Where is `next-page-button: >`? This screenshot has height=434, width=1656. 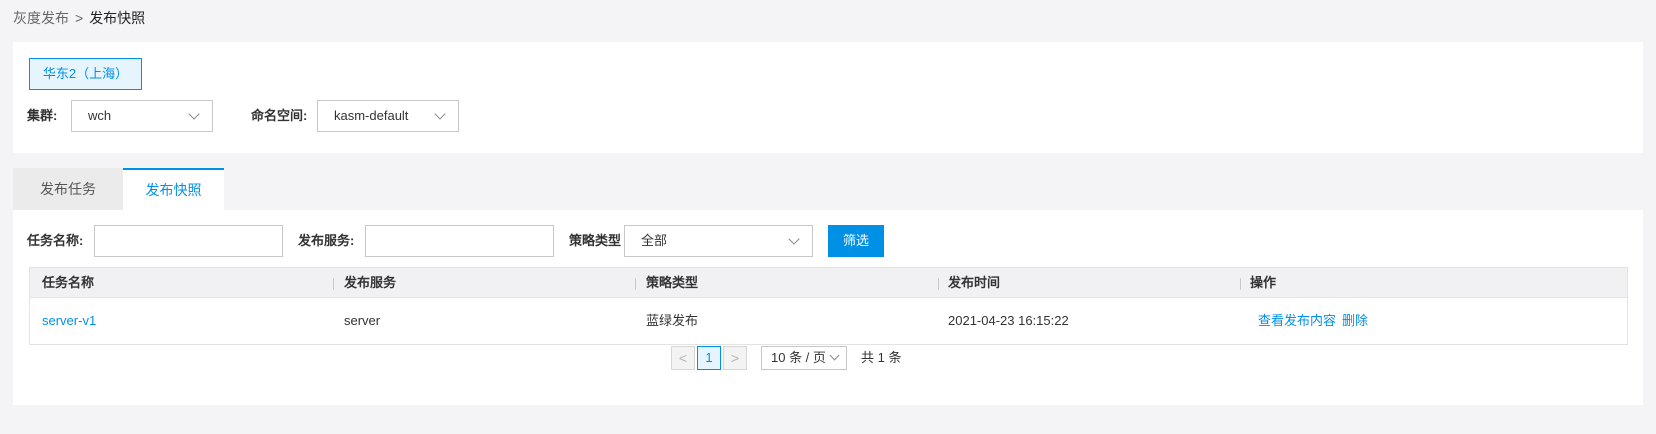
next-page-button: > is located at coordinates (735, 358).